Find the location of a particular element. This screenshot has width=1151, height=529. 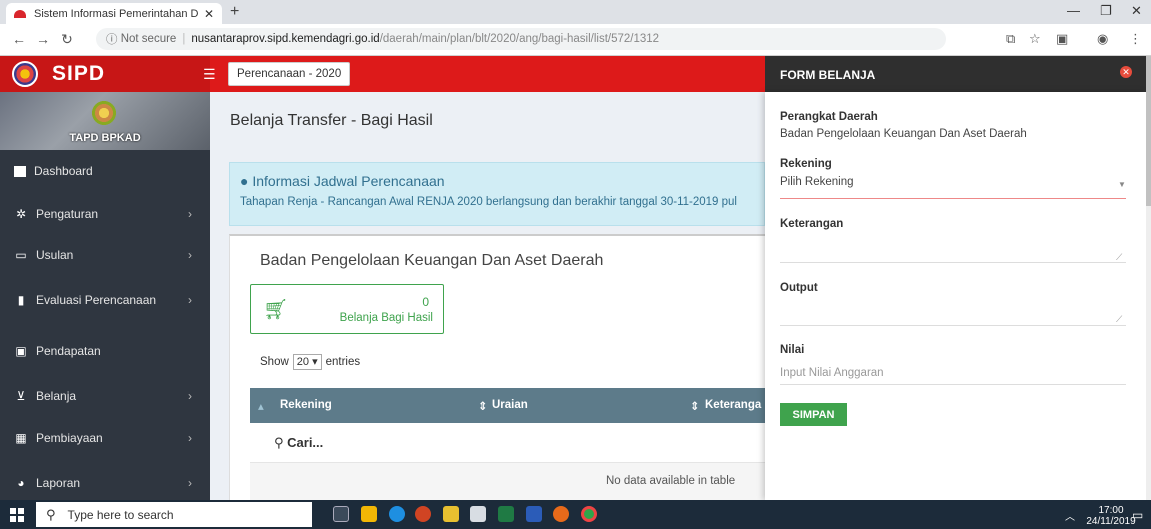

restore-icon: ❐ is located at coordinates (1106, 11).